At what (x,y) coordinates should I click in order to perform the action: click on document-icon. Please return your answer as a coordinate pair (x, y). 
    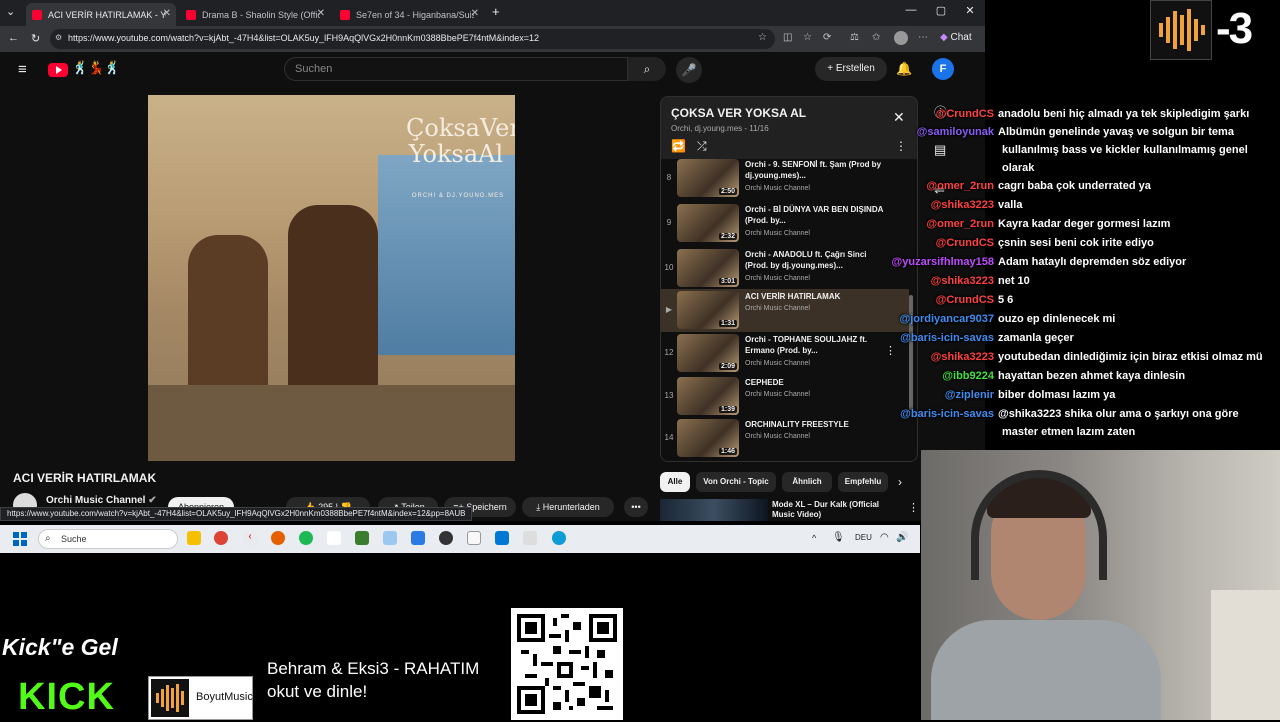
    Looking at the image, I should click on (474, 538).